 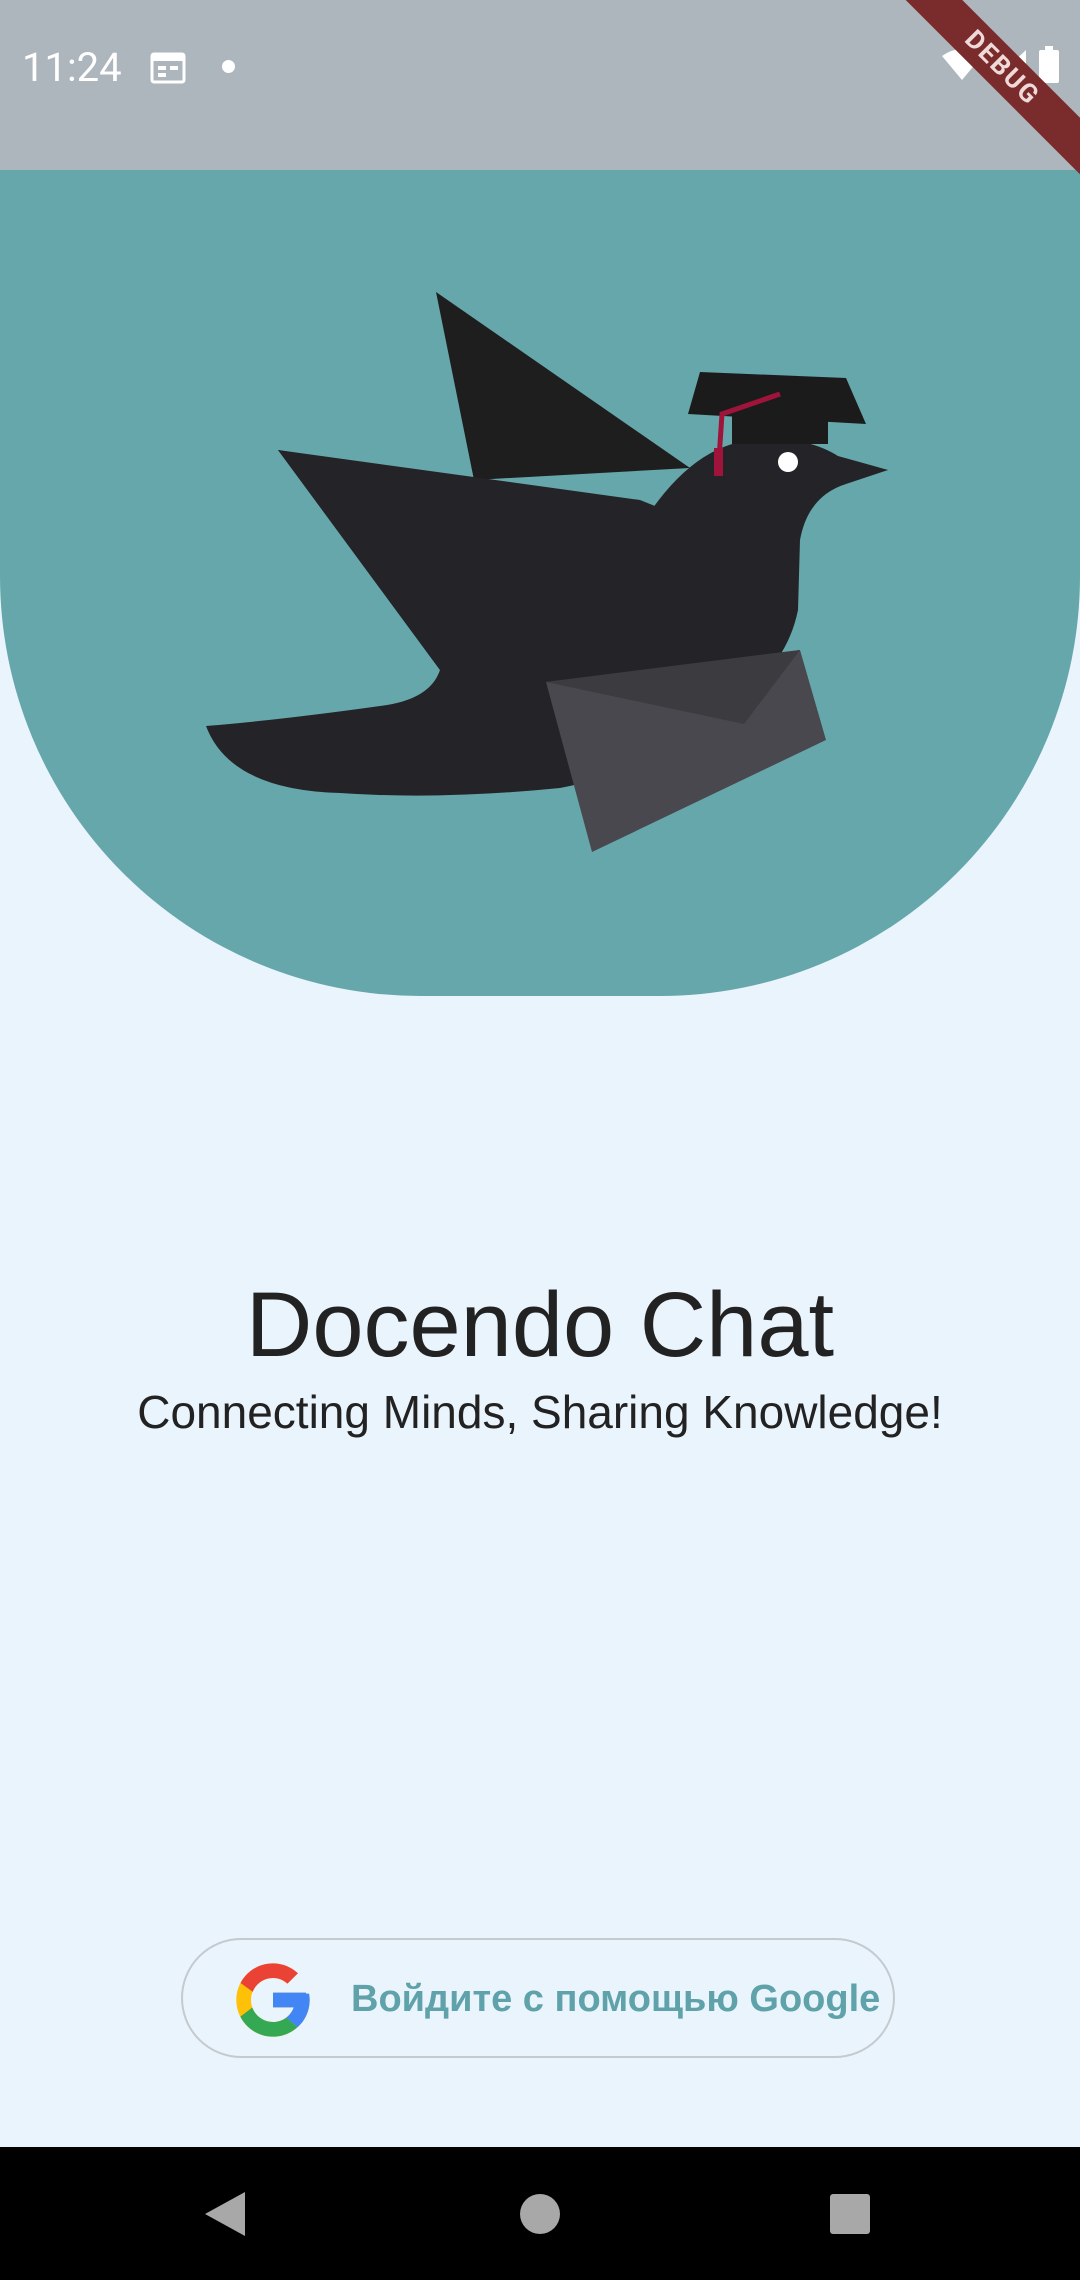 I want to click on home-button, so click(x=540, y=2213).